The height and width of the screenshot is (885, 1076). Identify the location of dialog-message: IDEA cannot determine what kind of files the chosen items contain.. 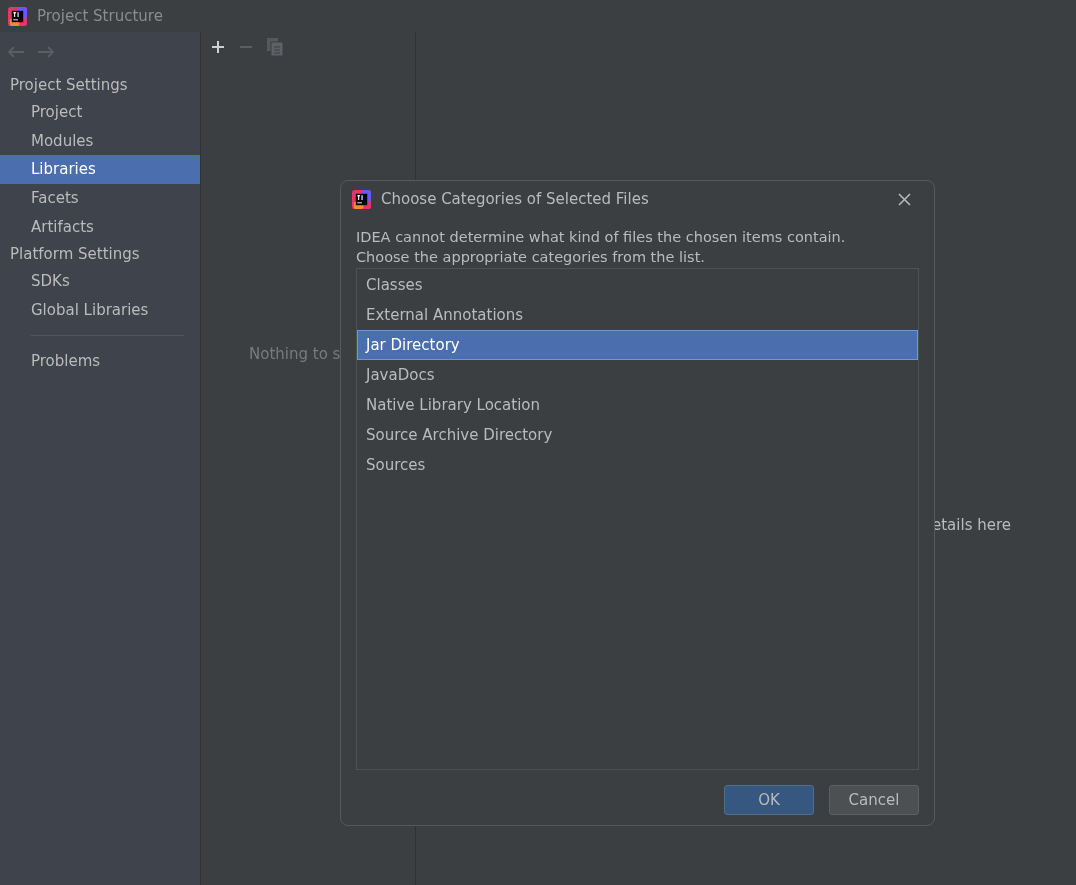
(601, 237).